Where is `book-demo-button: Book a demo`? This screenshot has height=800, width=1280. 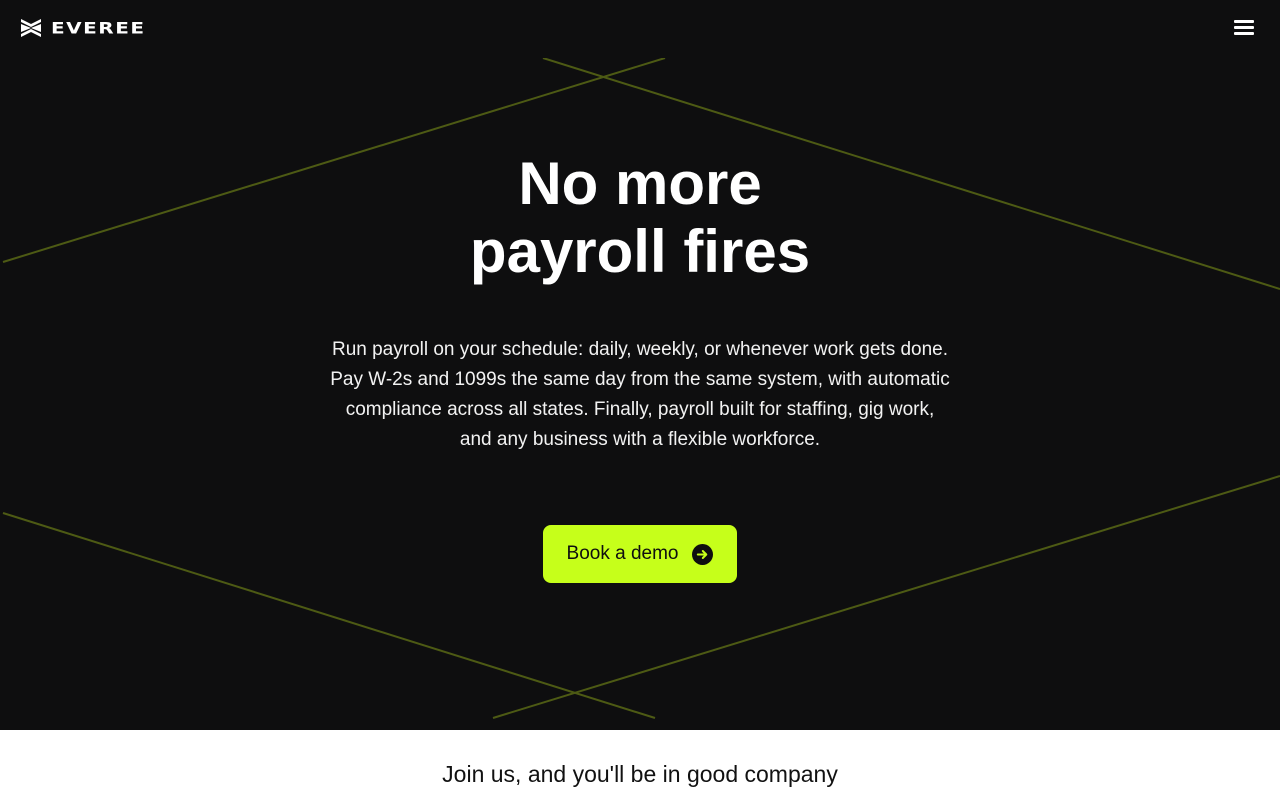 book-demo-button: Book a demo is located at coordinates (640, 554).